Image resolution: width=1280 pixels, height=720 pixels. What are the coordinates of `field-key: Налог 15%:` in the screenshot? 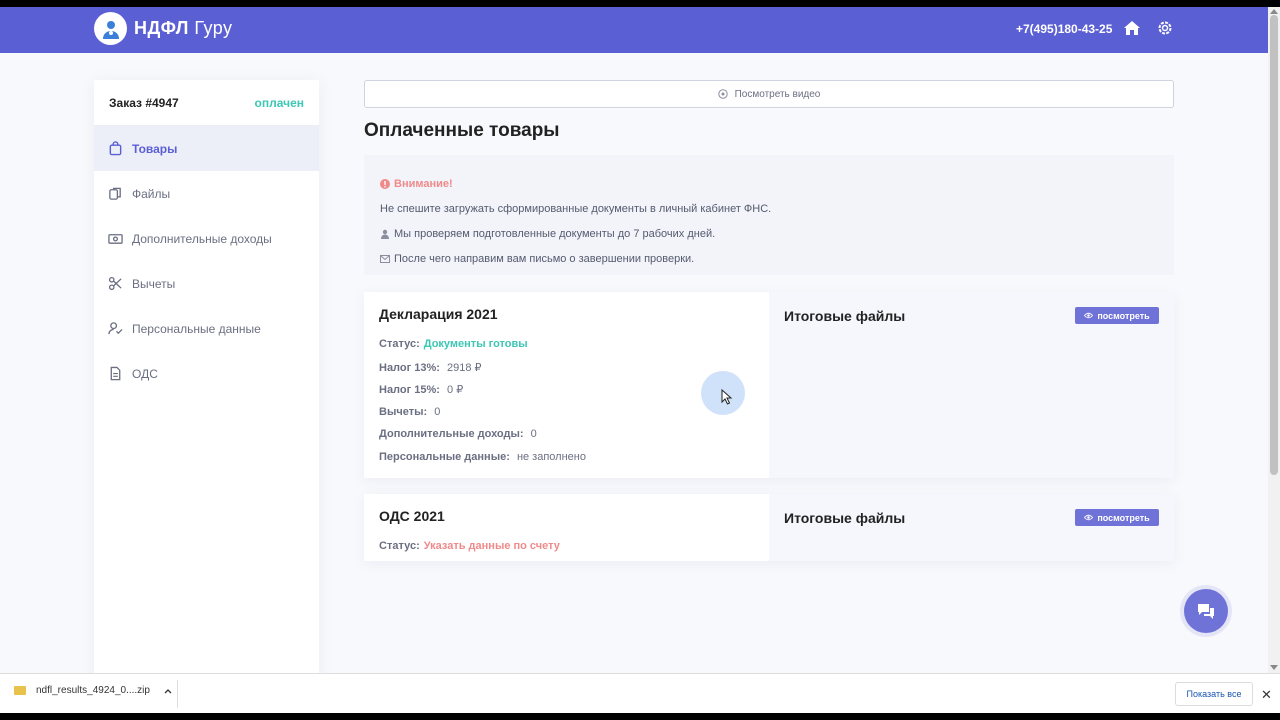 It's located at (409, 390).